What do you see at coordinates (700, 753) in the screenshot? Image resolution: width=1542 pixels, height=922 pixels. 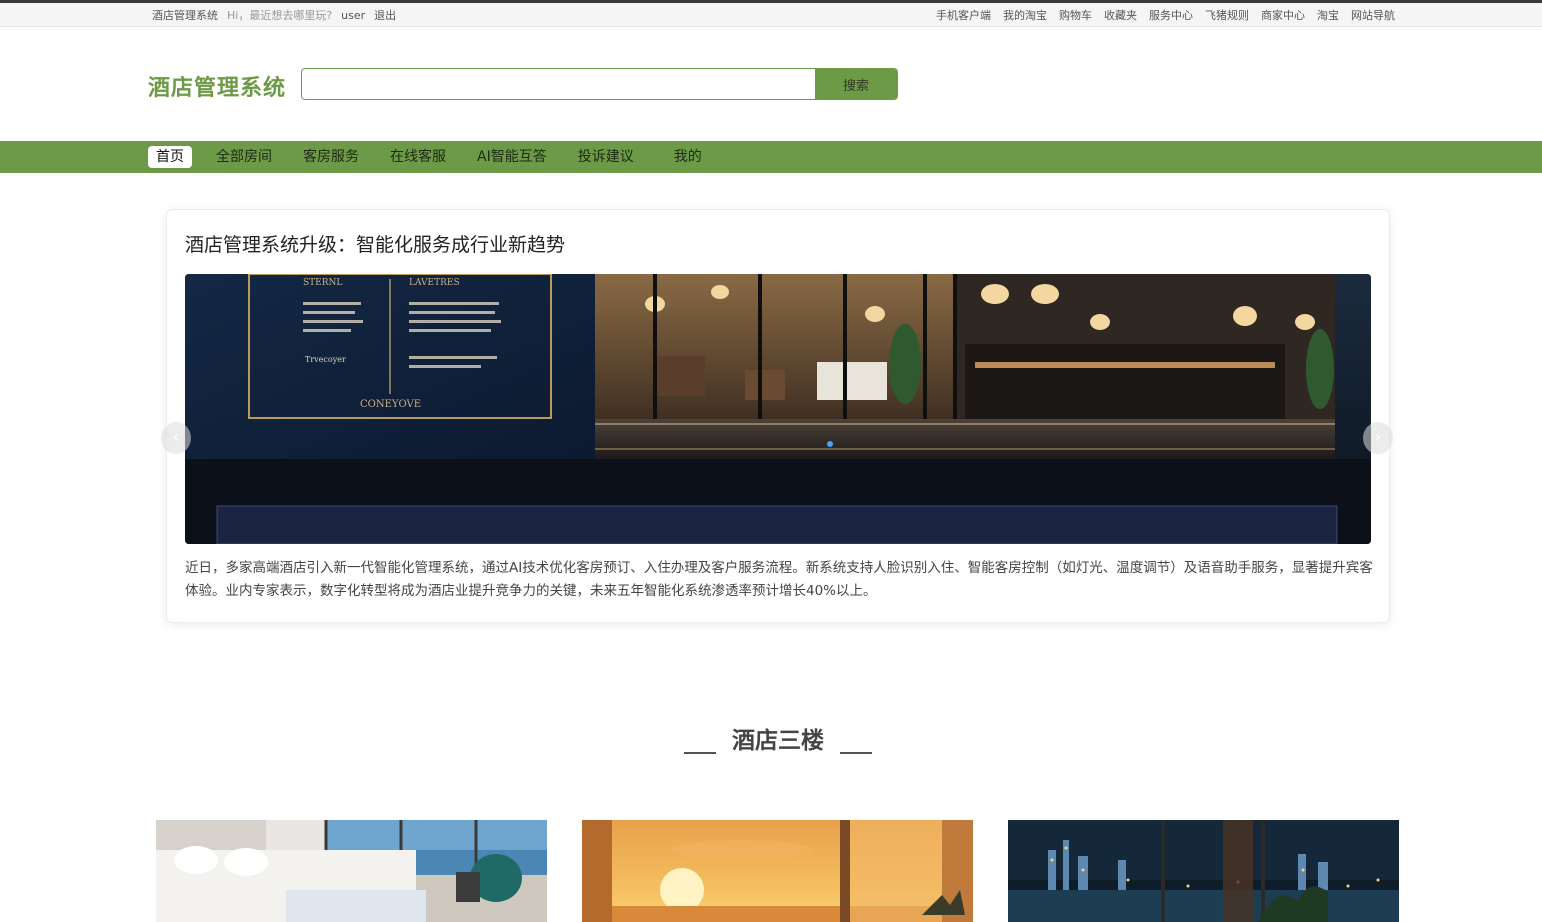 I see `heading-divider-left` at bounding box center [700, 753].